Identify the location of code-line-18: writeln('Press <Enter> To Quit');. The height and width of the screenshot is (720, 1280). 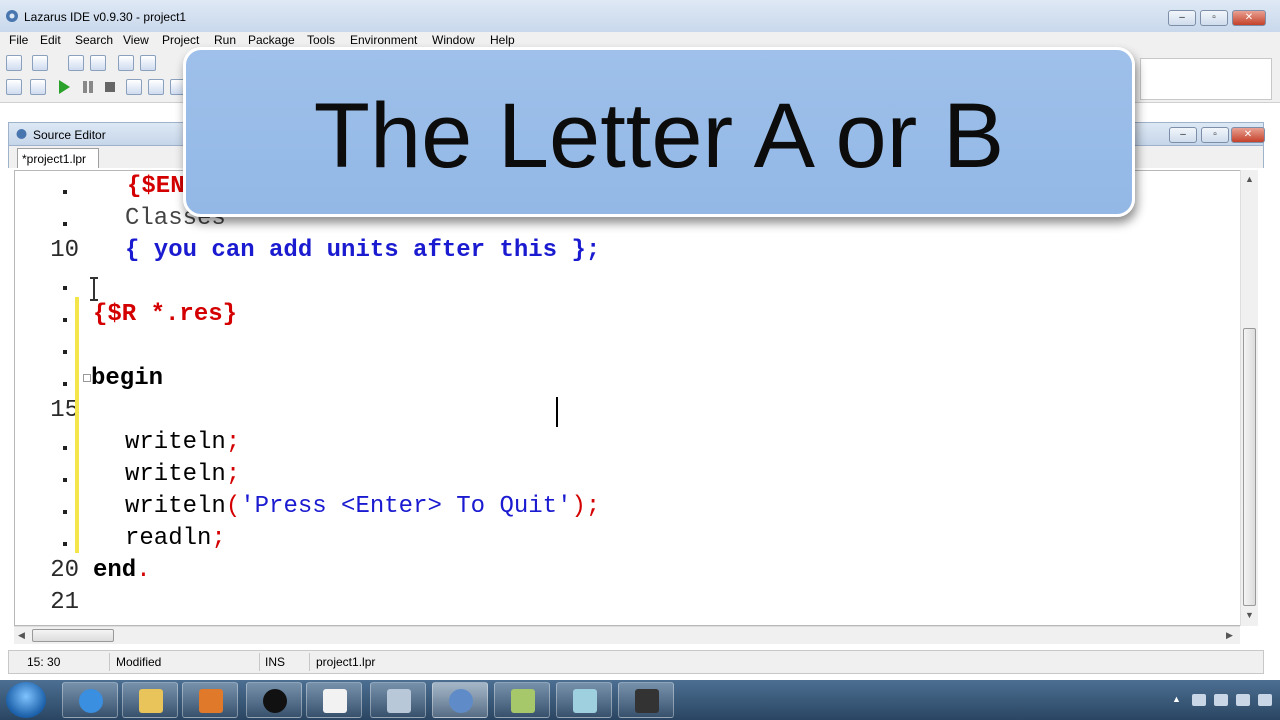
(362, 506).